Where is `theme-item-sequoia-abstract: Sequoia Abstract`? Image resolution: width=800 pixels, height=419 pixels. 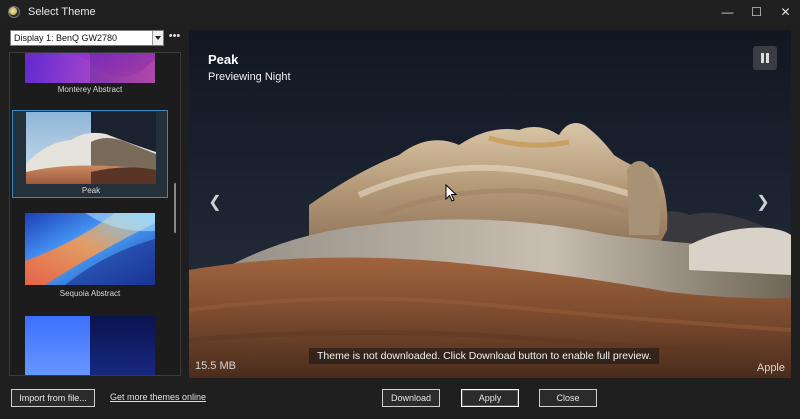
theme-item-sequoia-abstract: Sequoia Abstract is located at coordinates (90, 257).